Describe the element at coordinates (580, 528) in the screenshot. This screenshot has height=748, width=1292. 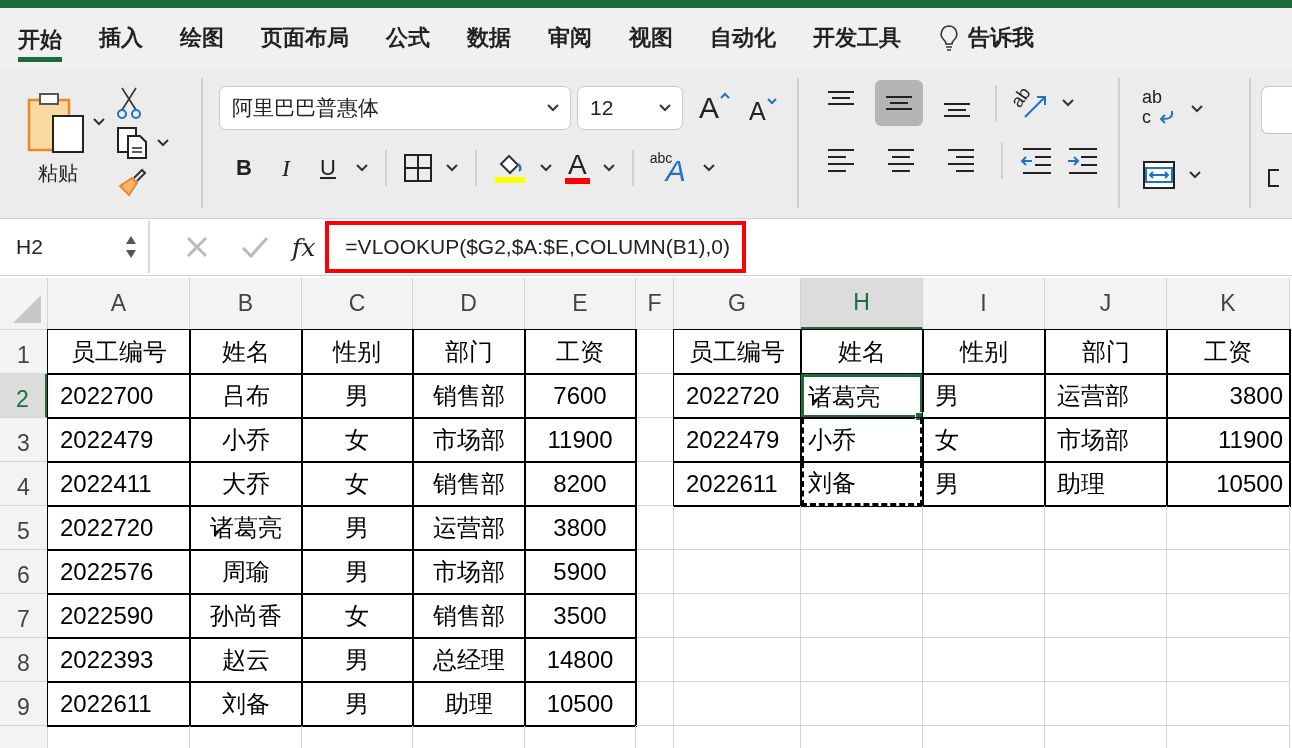
I see `table-cell: 3800` at that location.